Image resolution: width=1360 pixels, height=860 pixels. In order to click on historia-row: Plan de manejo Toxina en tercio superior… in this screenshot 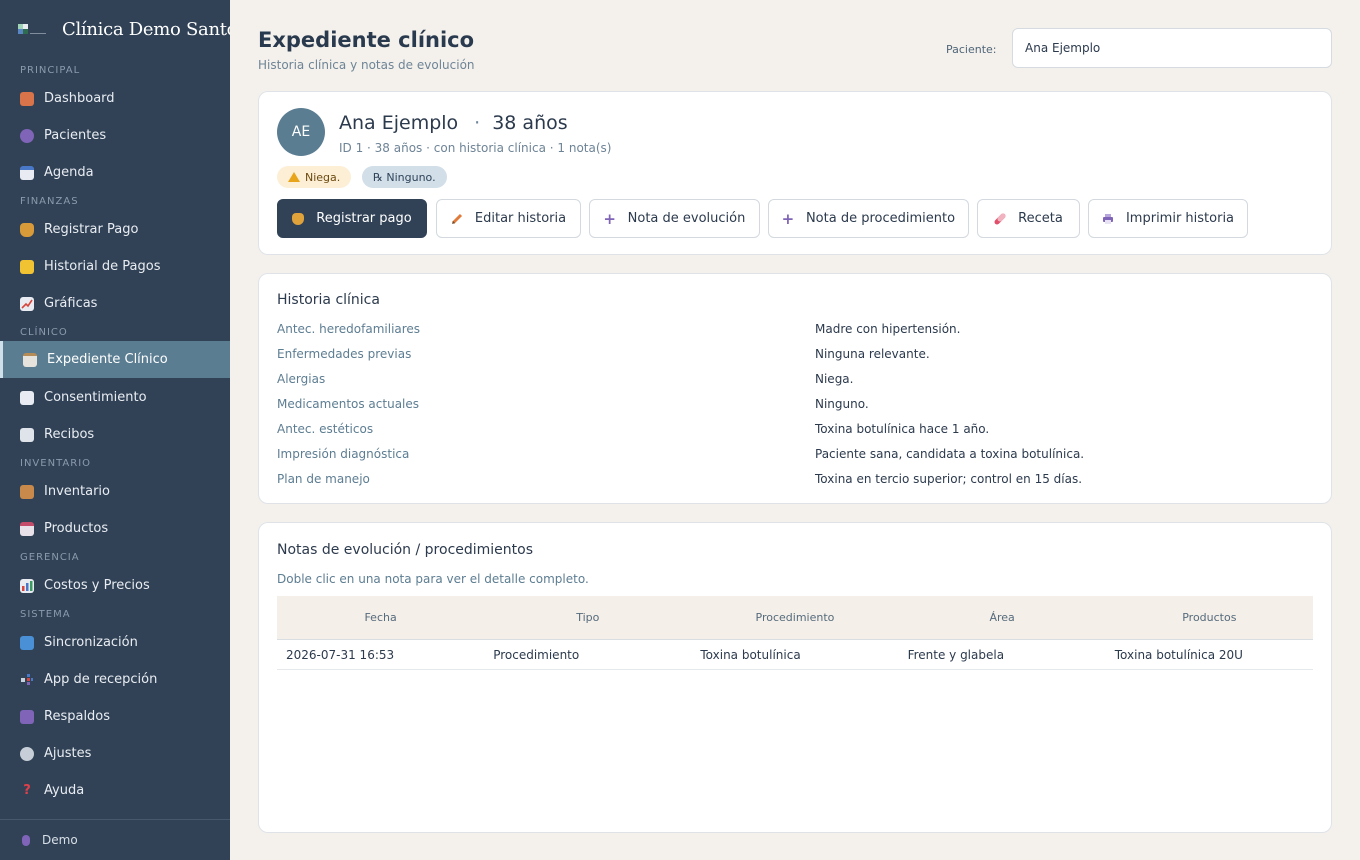, I will do `click(797, 482)`.